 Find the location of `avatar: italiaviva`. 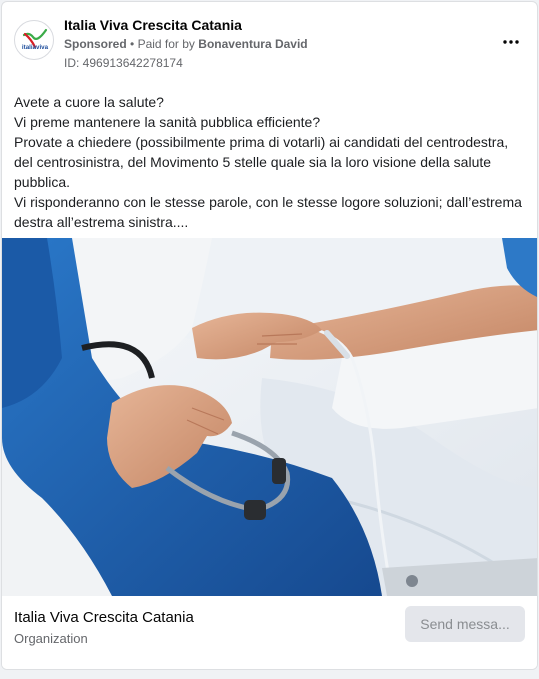

avatar: italiaviva is located at coordinates (34, 40).